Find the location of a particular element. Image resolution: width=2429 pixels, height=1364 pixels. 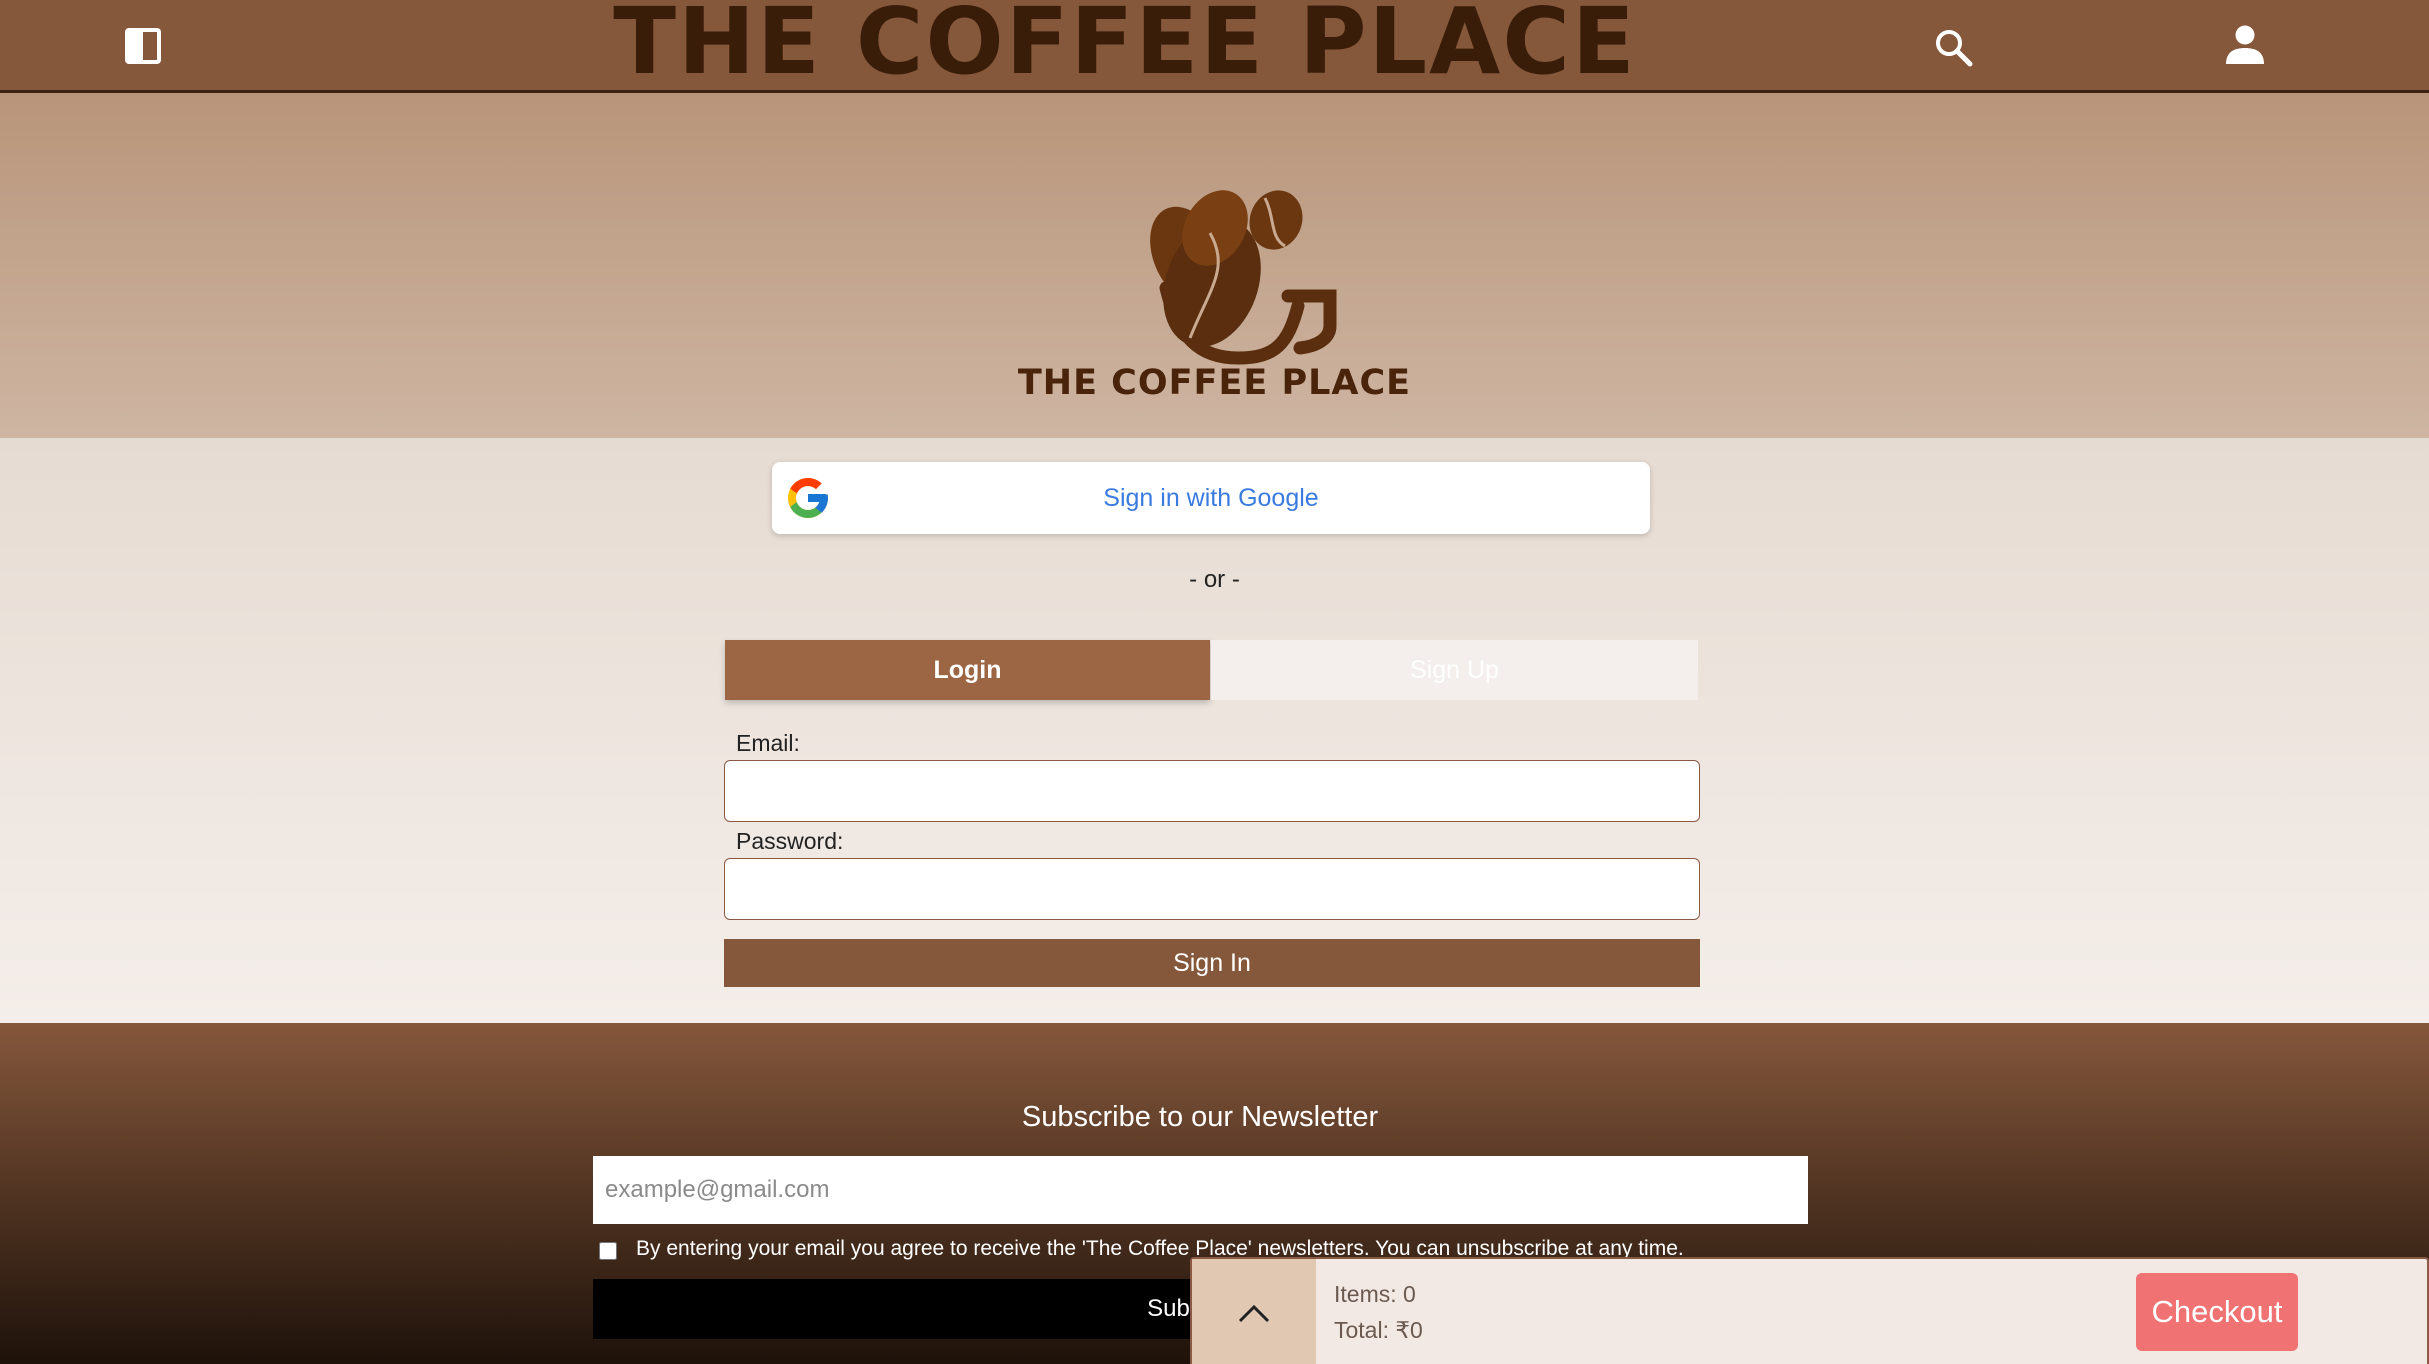

newsletter-title: Subscribe to our Newsletter is located at coordinates (1200, 1117).